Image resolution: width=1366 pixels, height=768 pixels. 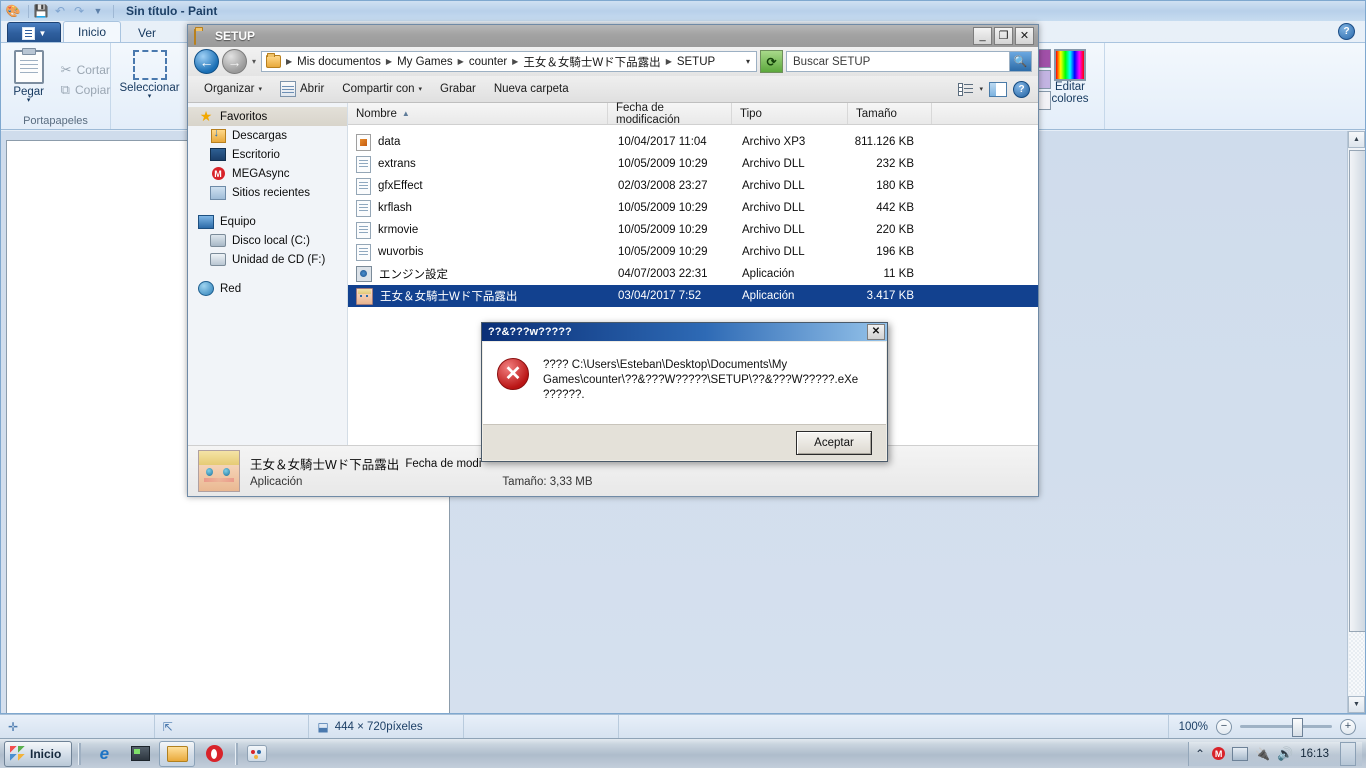 I want to click on explorer-titlebar: SETUP _ ❐ ✕, so click(x=613, y=36).